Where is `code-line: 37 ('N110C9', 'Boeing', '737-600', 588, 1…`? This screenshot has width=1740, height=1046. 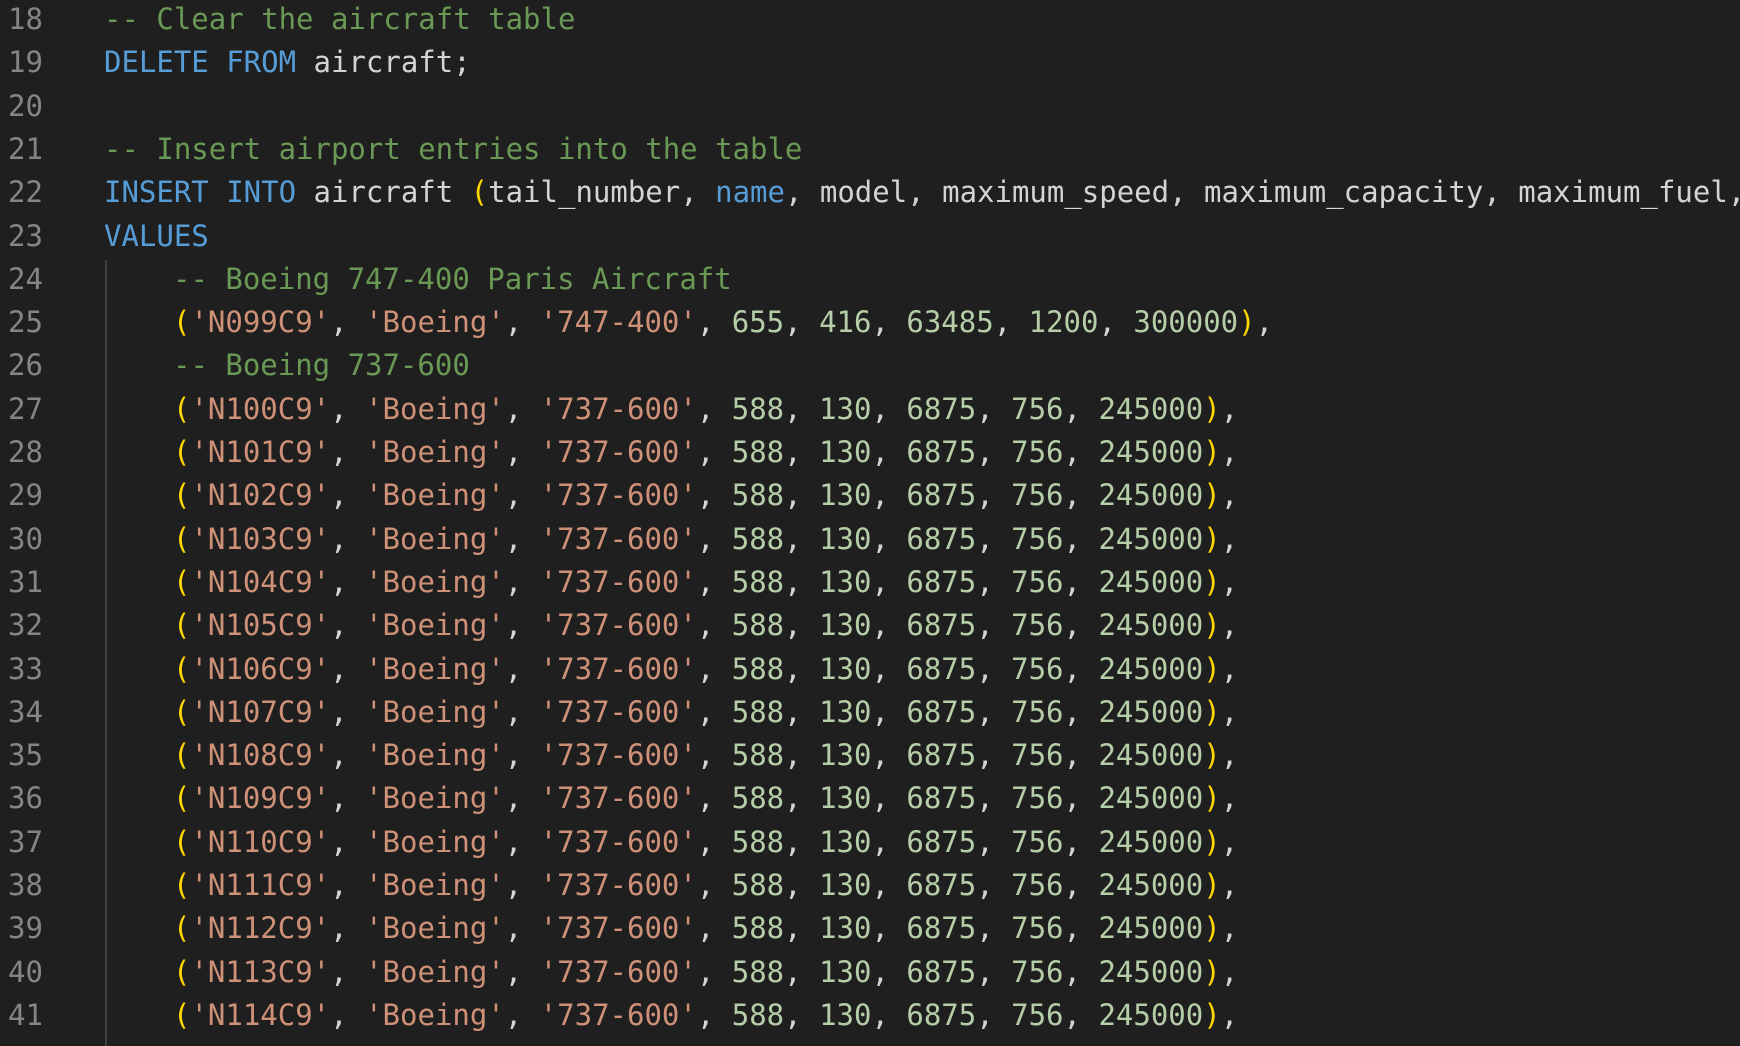 code-line: 37 ('N110C9', 'Boeing', '737-600', 588, 1… is located at coordinates (870, 842).